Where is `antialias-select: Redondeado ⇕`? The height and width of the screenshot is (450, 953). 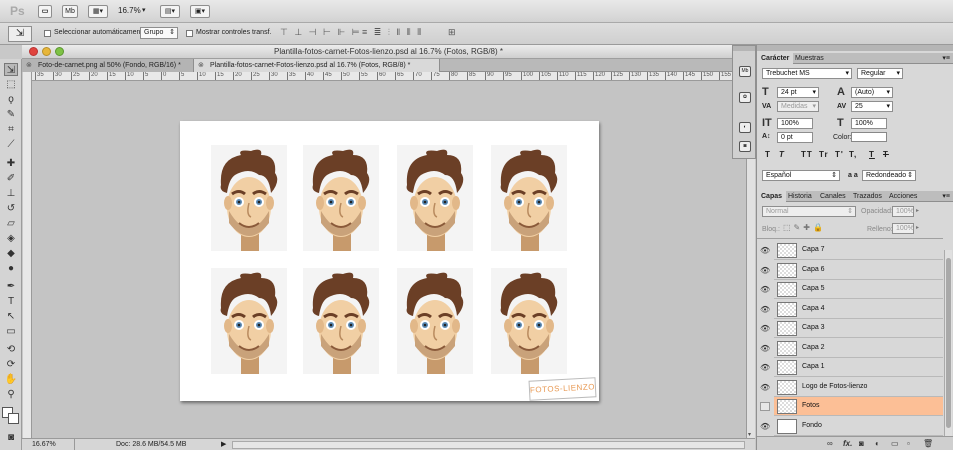 antialias-select: Redondeado ⇕ is located at coordinates (889, 175).